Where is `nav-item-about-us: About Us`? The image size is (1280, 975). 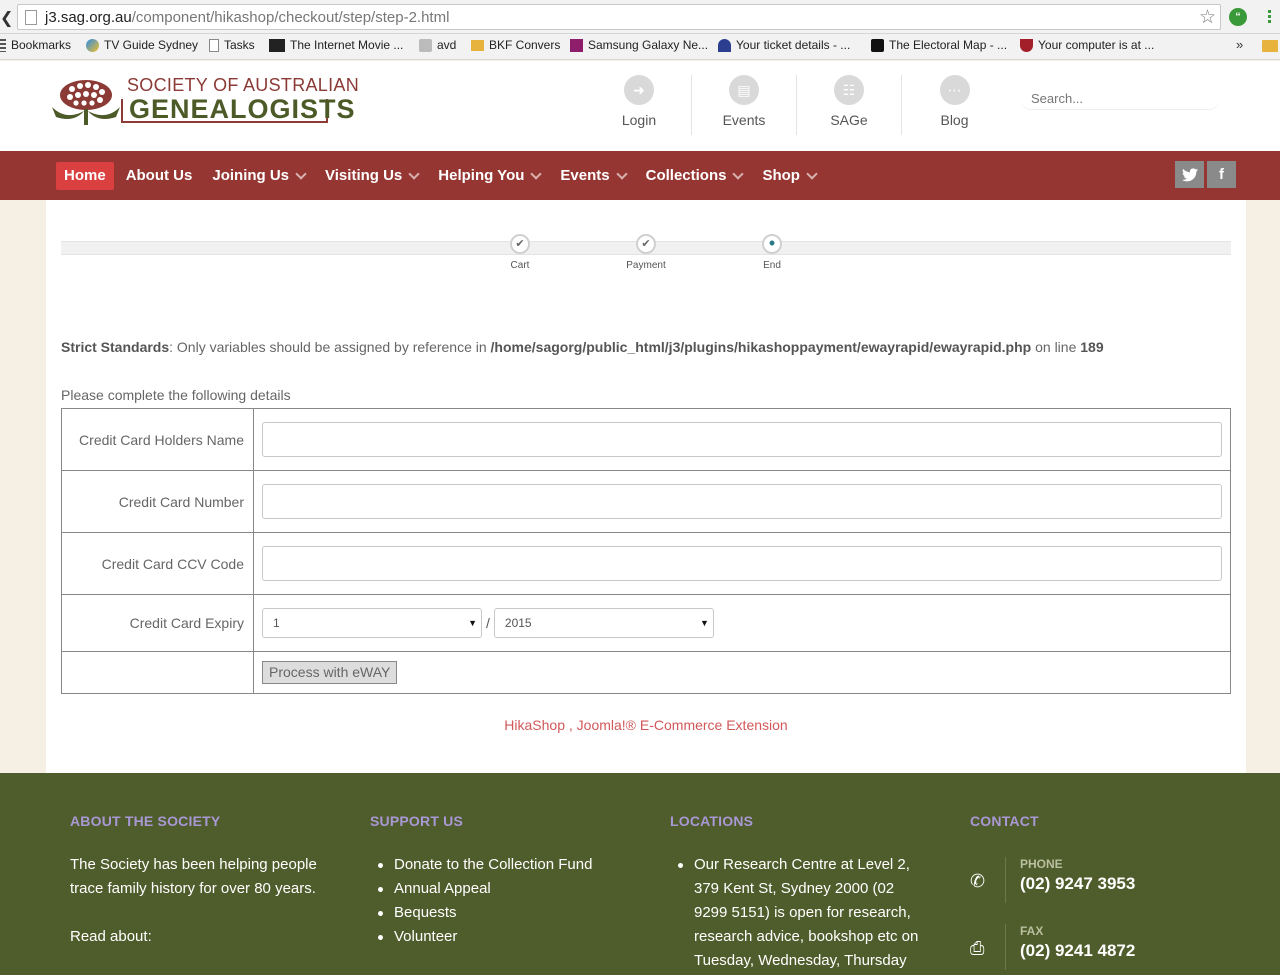
nav-item-about-us: About Us is located at coordinates (159, 176).